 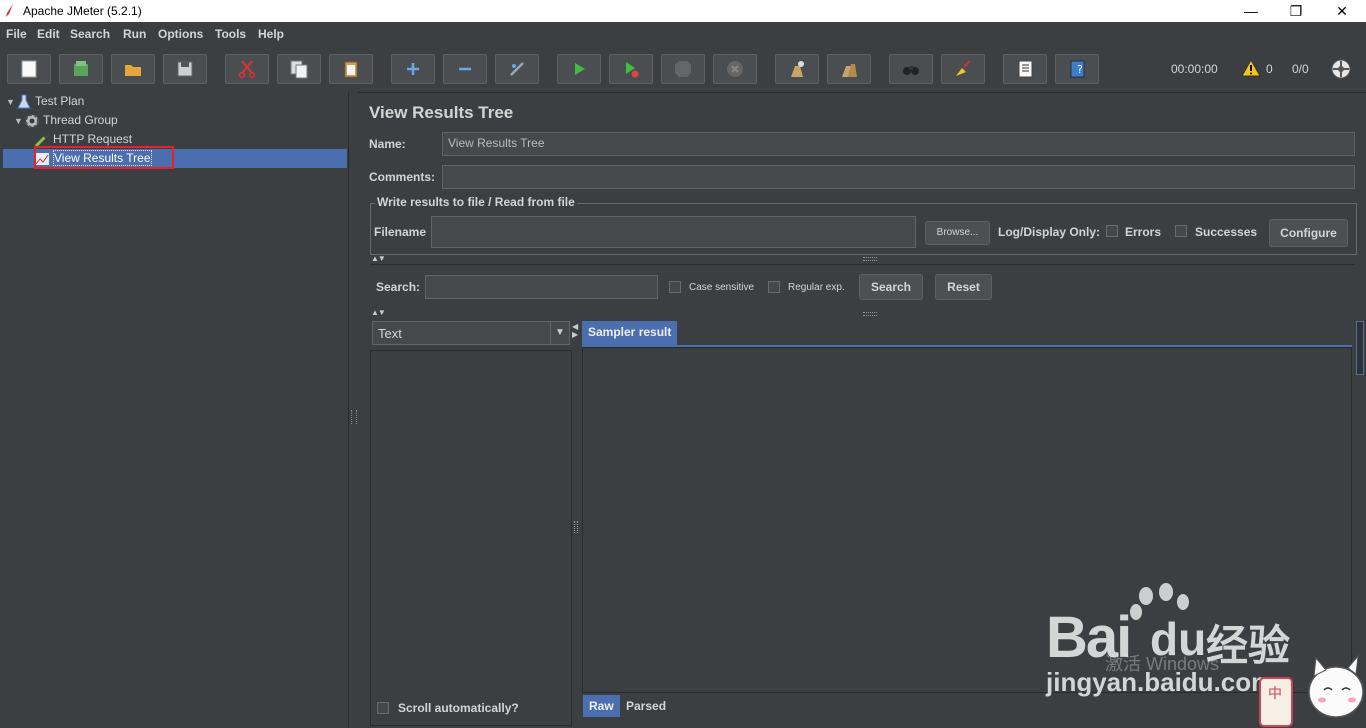 I want to click on cut-icon, so click(x=247, y=69).